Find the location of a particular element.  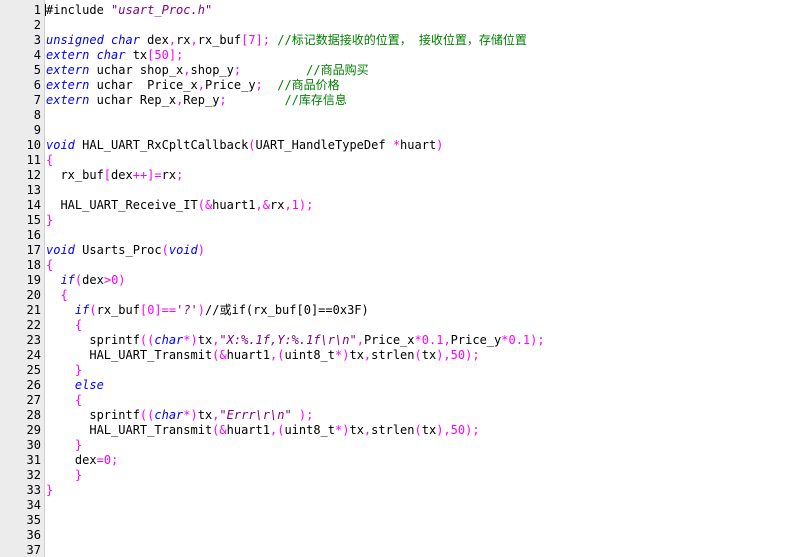

line-number: 24 is located at coordinates (33, 355).